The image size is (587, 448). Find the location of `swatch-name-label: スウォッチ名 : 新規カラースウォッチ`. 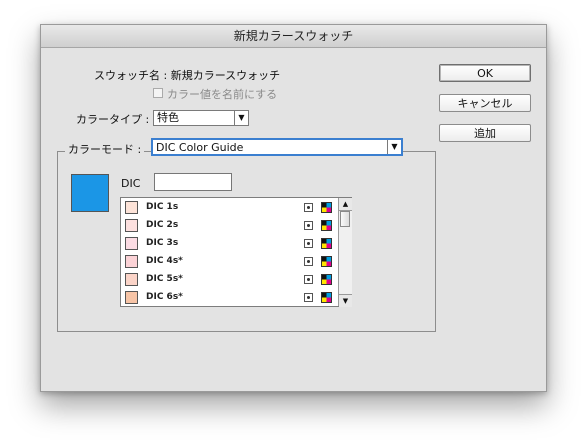

swatch-name-label: スウォッチ名 : 新規カラースウォッチ is located at coordinates (187, 75).